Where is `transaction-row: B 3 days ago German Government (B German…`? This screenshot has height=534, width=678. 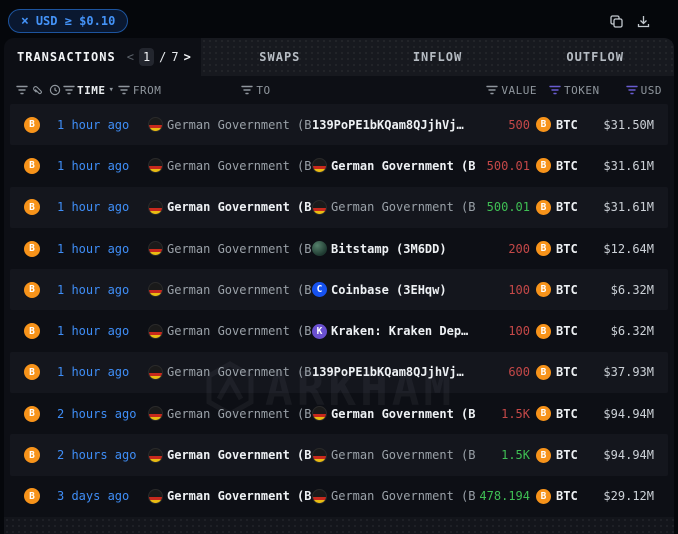
transaction-row: B 3 days ago German Government (B German… is located at coordinates (339, 496).